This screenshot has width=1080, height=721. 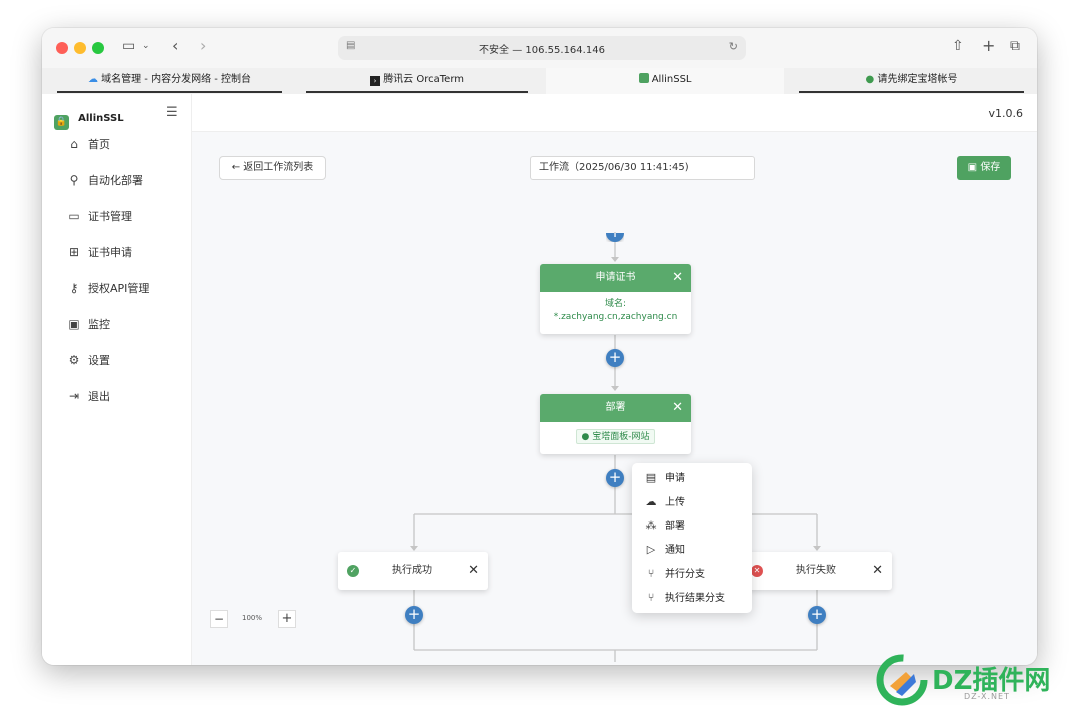 I want to click on apply-node-header: 申请证书 ✕, so click(x=615, y=278).